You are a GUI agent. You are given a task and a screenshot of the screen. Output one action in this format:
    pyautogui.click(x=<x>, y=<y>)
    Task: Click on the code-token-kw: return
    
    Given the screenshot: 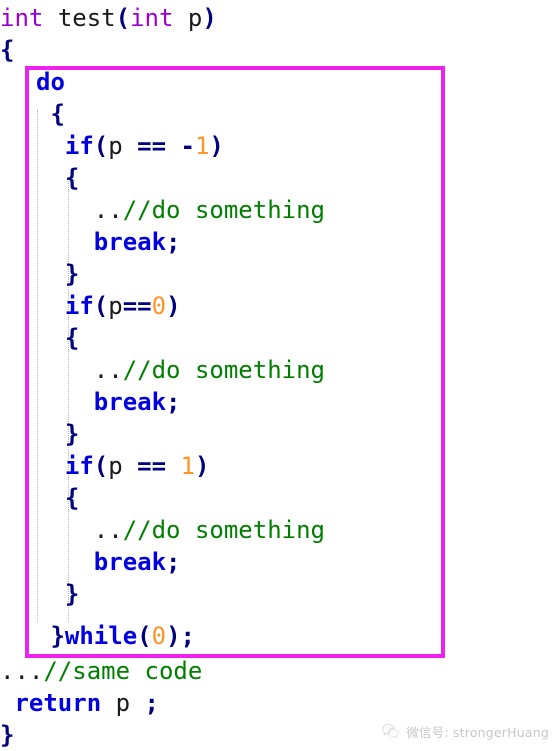 What is the action you would take?
    pyautogui.click(x=51, y=703)
    